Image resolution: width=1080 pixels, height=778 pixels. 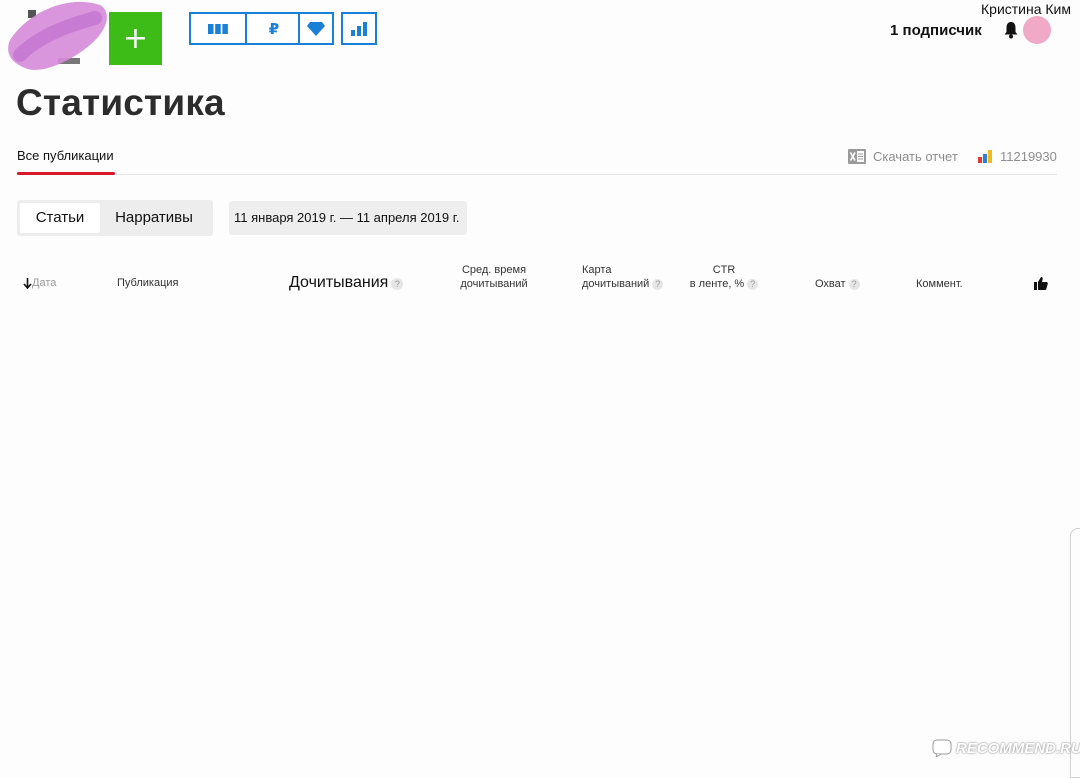 I want to click on column-reads: Дочитывания?, so click(x=346, y=283).